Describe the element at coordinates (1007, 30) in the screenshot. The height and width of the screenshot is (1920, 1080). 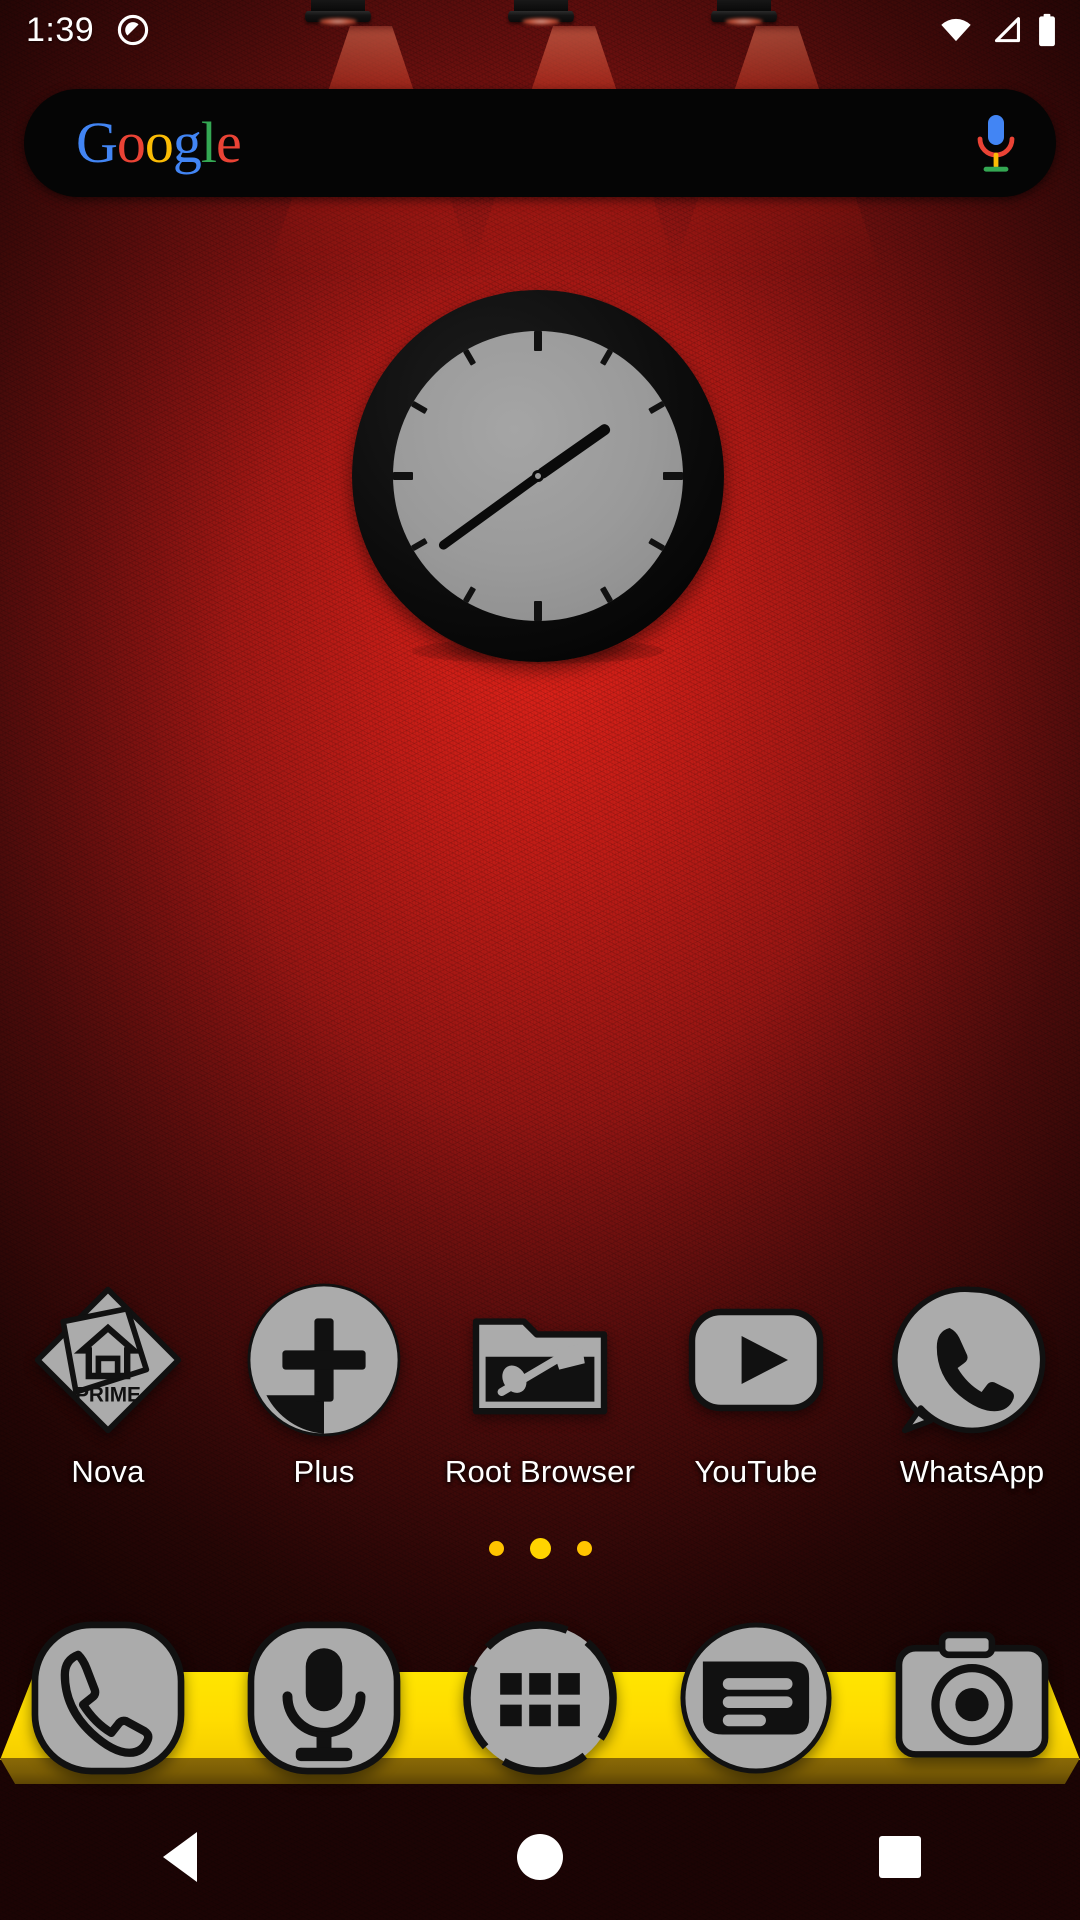
I see `cellular-signal-icon` at that location.